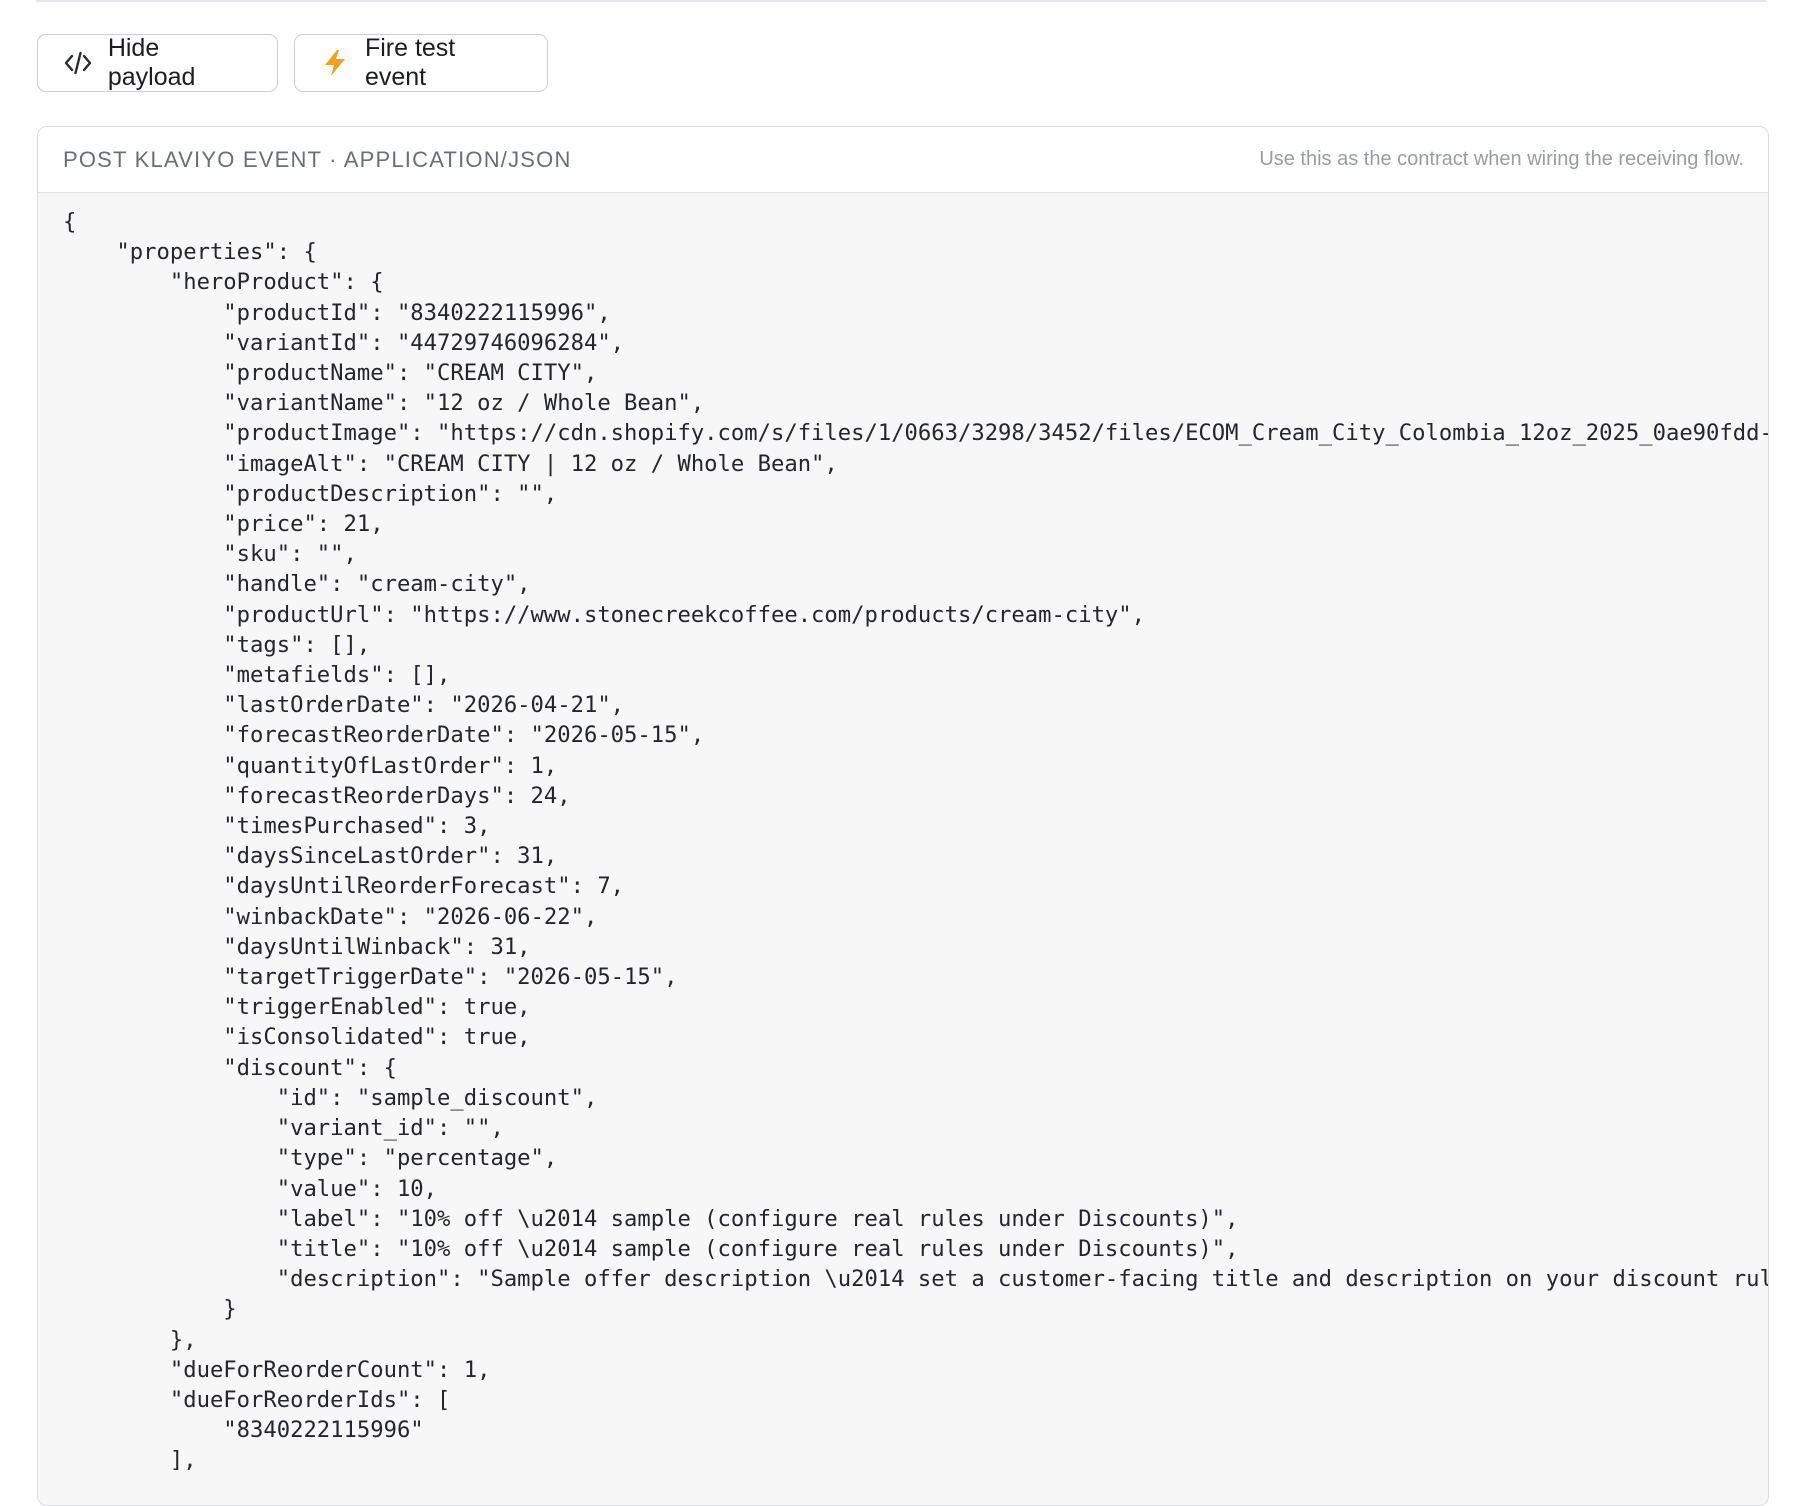 This screenshot has width=1798, height=1506. I want to click on code-line: },, so click(130, 1339).